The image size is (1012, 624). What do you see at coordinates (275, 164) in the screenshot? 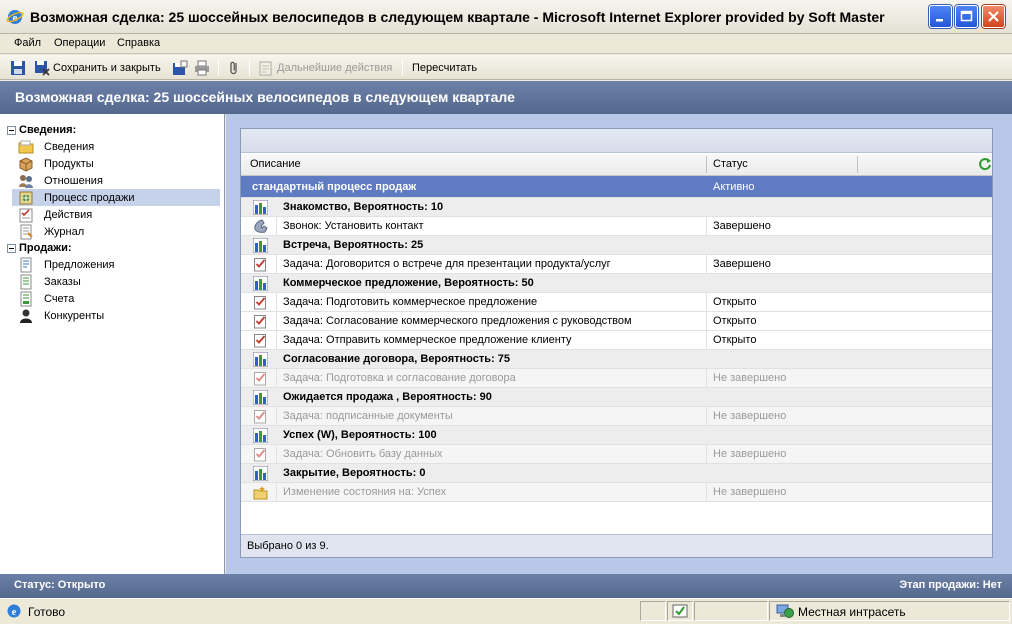
I see `column-header-description: Описание` at bounding box center [275, 164].